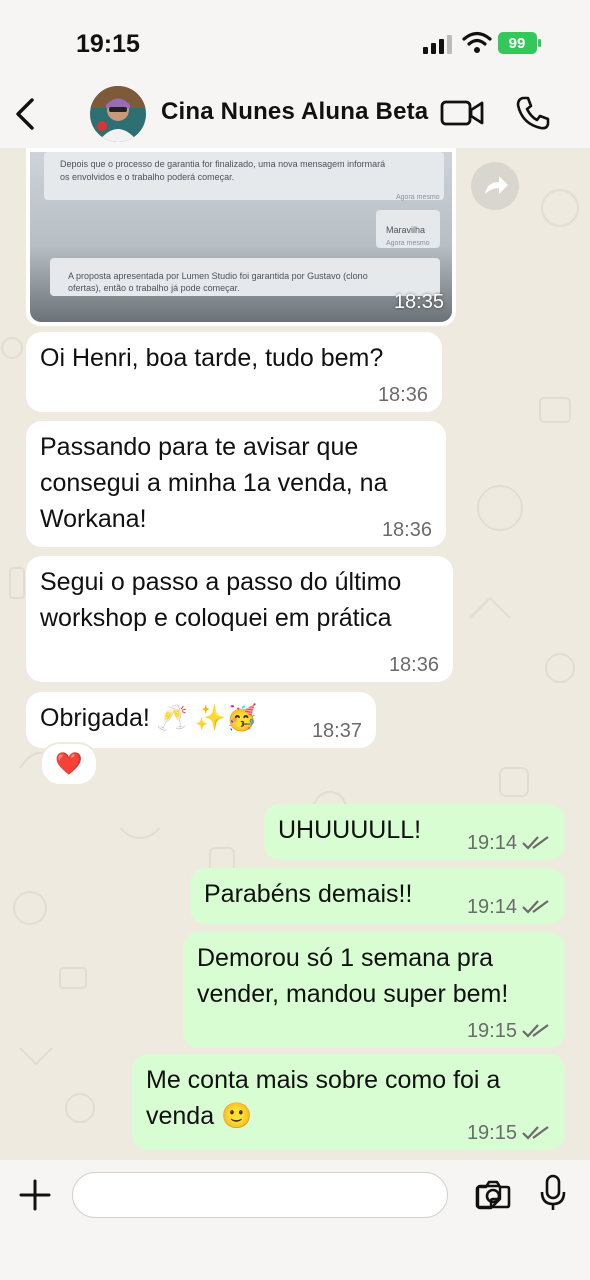 The height and width of the screenshot is (1280, 590). What do you see at coordinates (201, 720) in the screenshot?
I see `incoming-message: Obrigada! 🥂 ✨🥳 18:37` at bounding box center [201, 720].